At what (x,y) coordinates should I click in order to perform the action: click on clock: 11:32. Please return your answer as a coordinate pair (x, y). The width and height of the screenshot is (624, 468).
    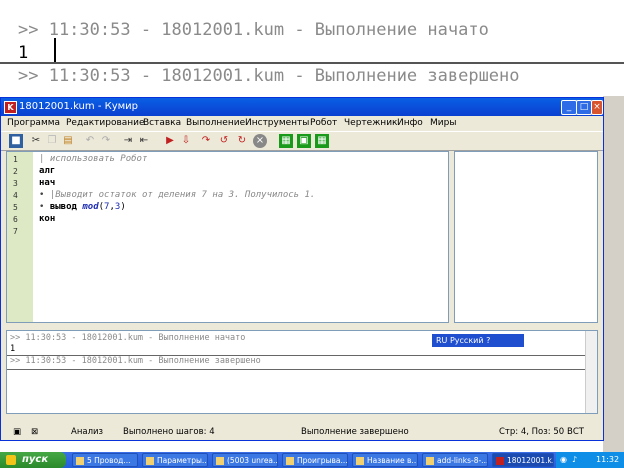
    Looking at the image, I should click on (607, 460).